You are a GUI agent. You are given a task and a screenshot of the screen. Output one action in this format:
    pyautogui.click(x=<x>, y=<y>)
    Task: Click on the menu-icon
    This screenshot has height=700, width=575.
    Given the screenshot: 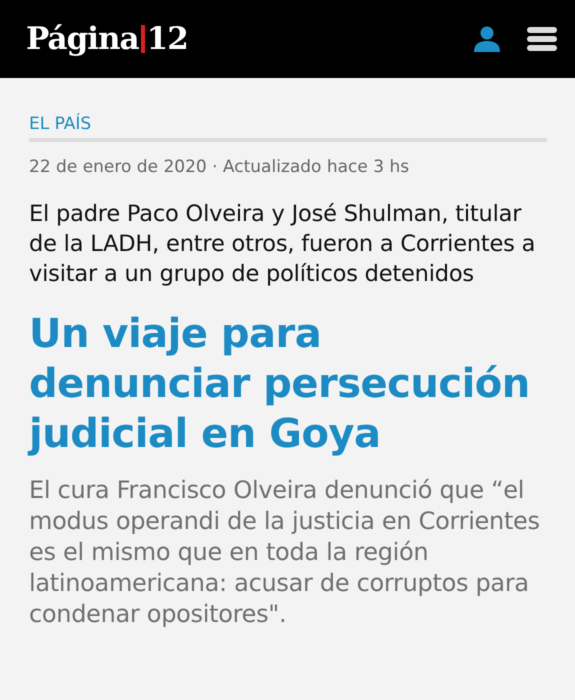 What is the action you would take?
    pyautogui.click(x=542, y=39)
    